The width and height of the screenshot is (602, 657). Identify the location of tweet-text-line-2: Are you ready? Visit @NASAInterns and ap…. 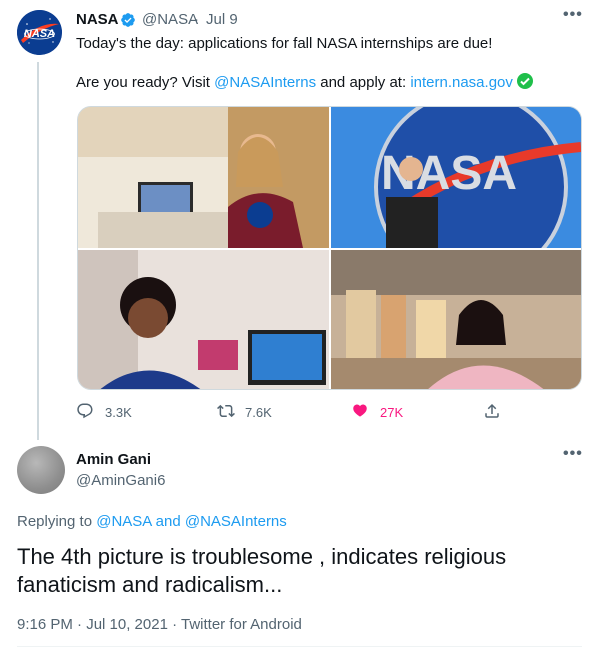
(304, 83).